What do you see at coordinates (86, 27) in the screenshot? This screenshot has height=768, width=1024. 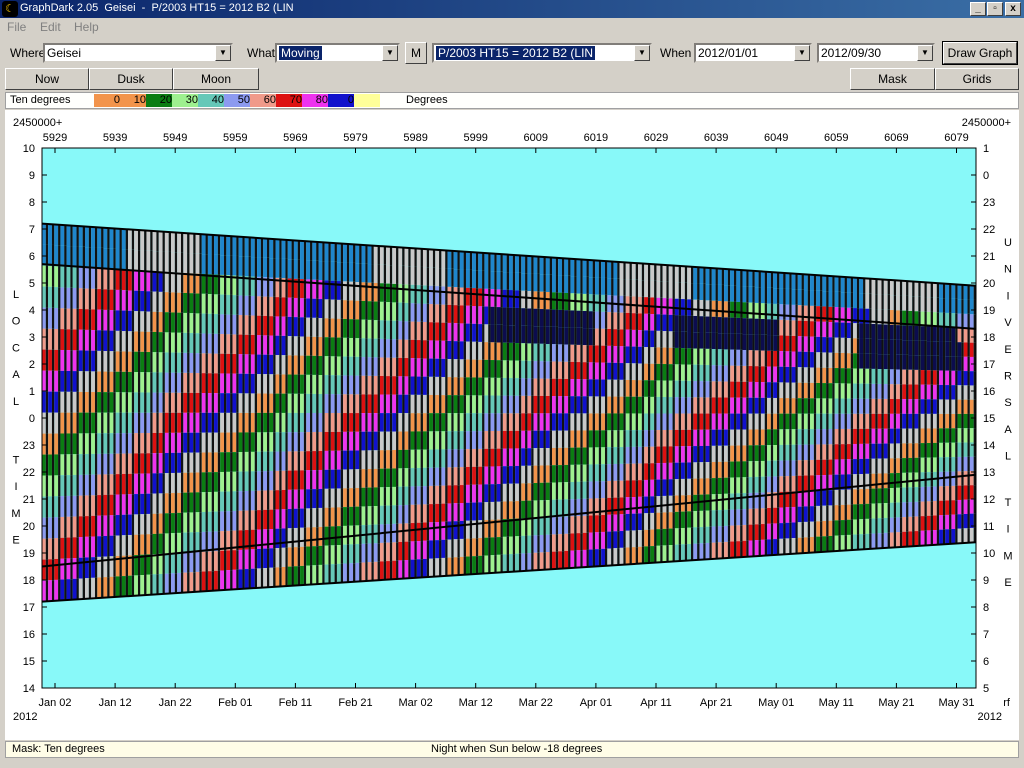 I see `menu-help: Help` at bounding box center [86, 27].